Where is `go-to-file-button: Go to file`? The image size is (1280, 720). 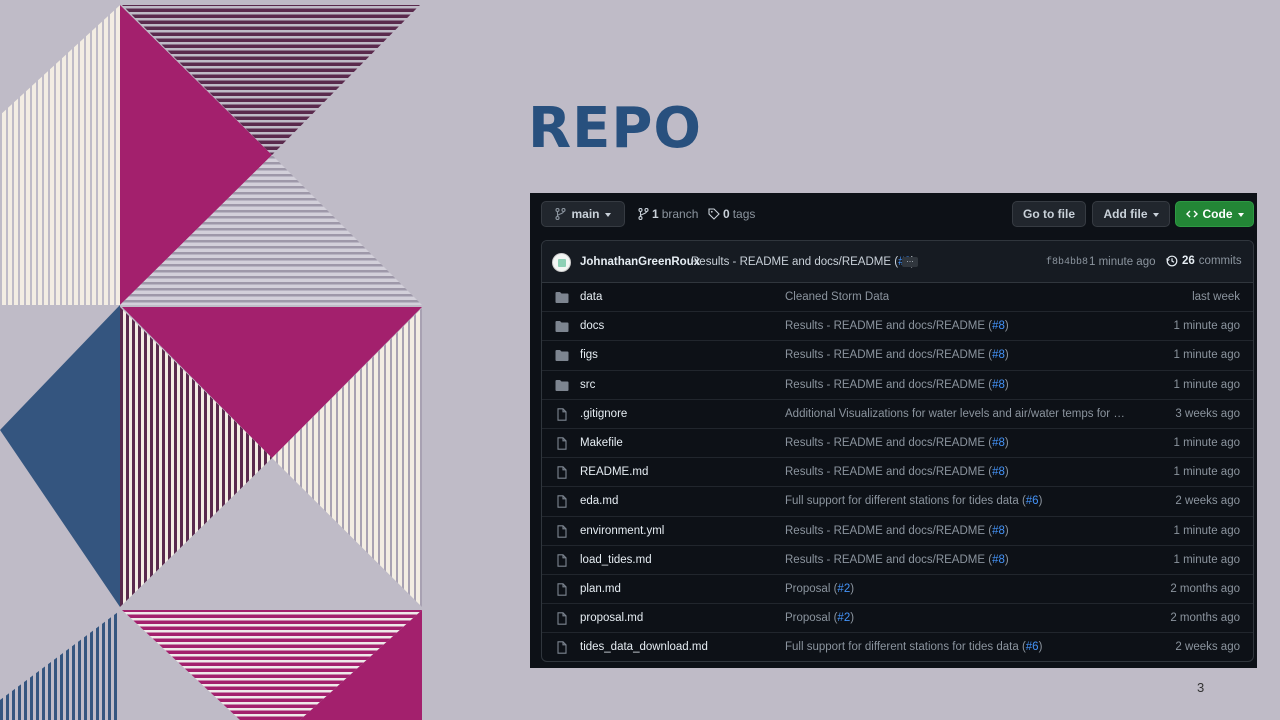 go-to-file-button: Go to file is located at coordinates (1049, 214).